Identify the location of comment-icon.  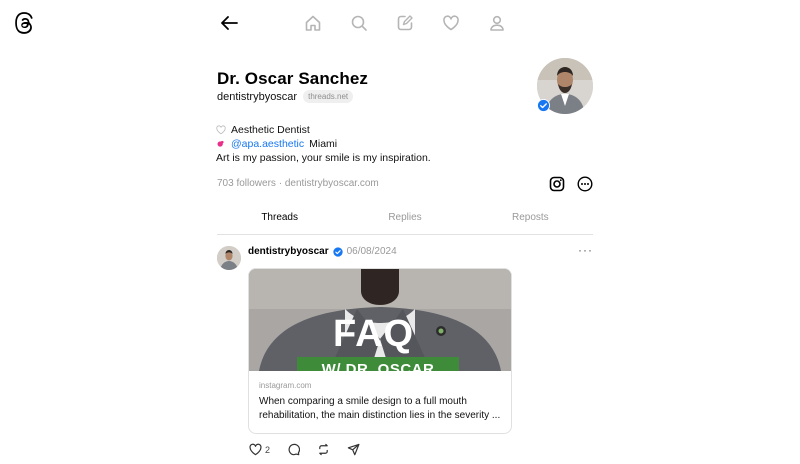
(294, 449).